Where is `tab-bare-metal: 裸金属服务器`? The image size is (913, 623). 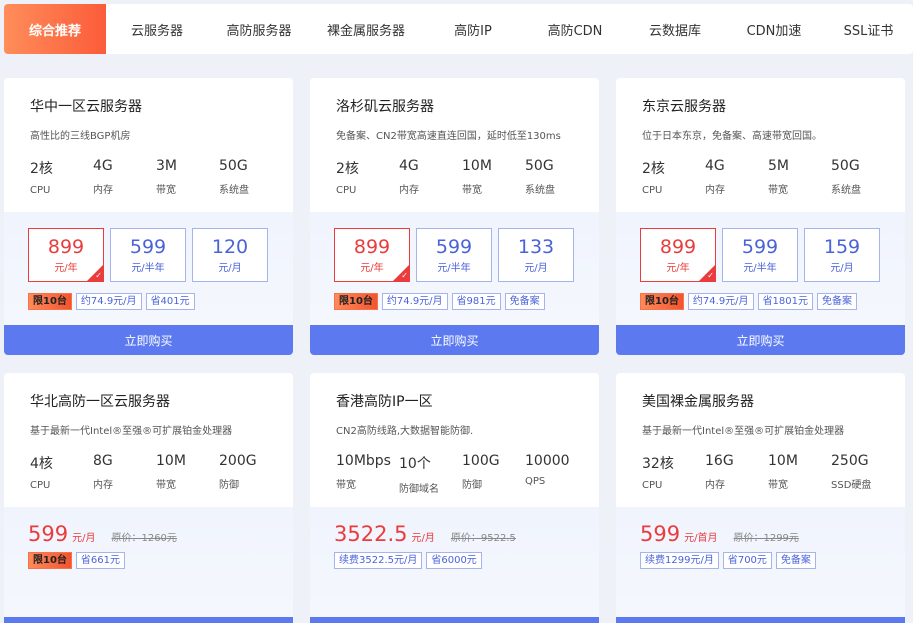
tab-bare-metal: 裸金属服务器 is located at coordinates (366, 29).